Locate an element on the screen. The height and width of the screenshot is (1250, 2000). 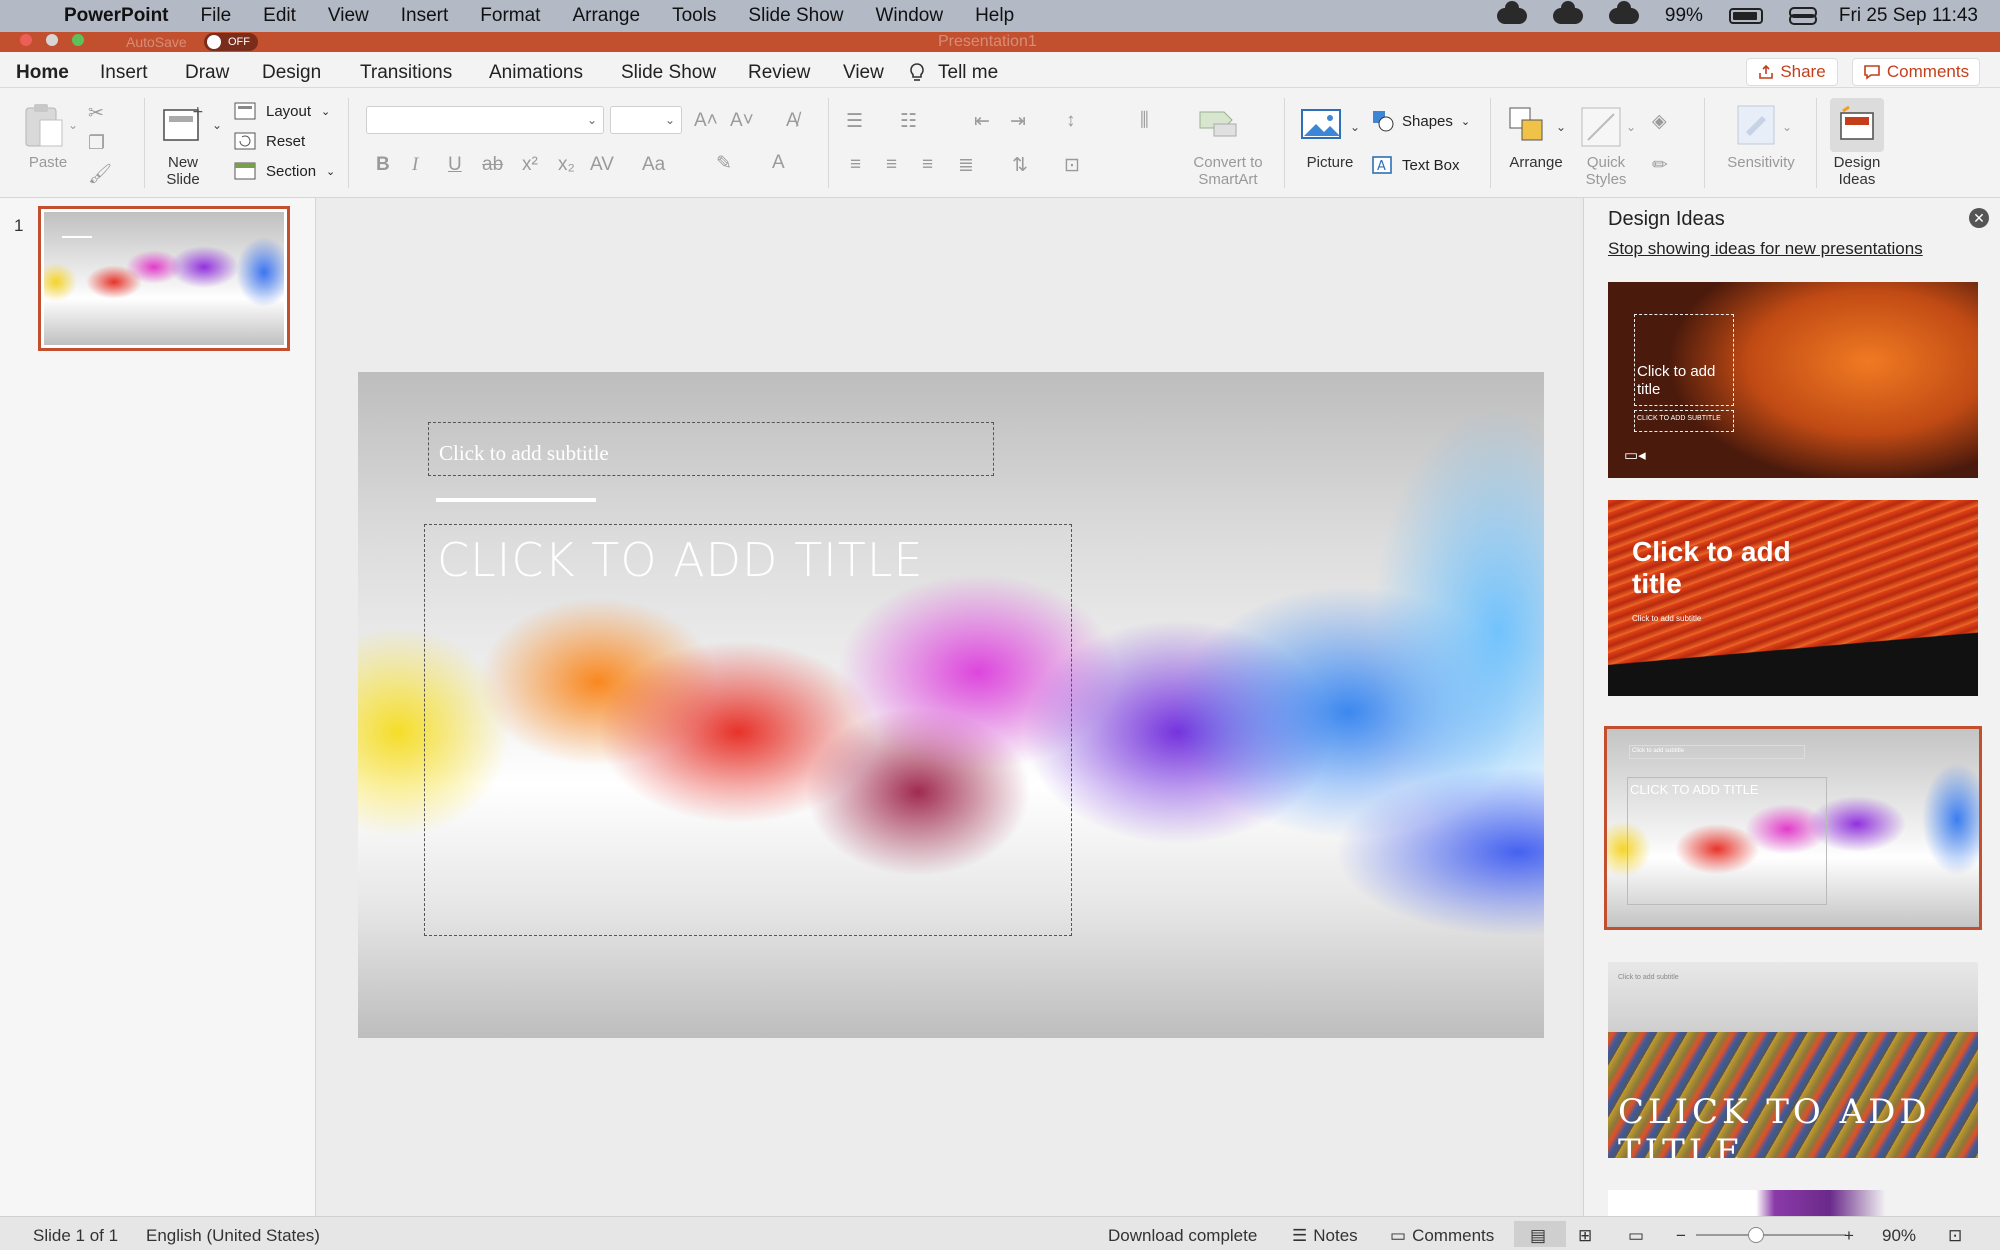
presenter-view-icon: ▭ is located at coordinates (1636, 1236).